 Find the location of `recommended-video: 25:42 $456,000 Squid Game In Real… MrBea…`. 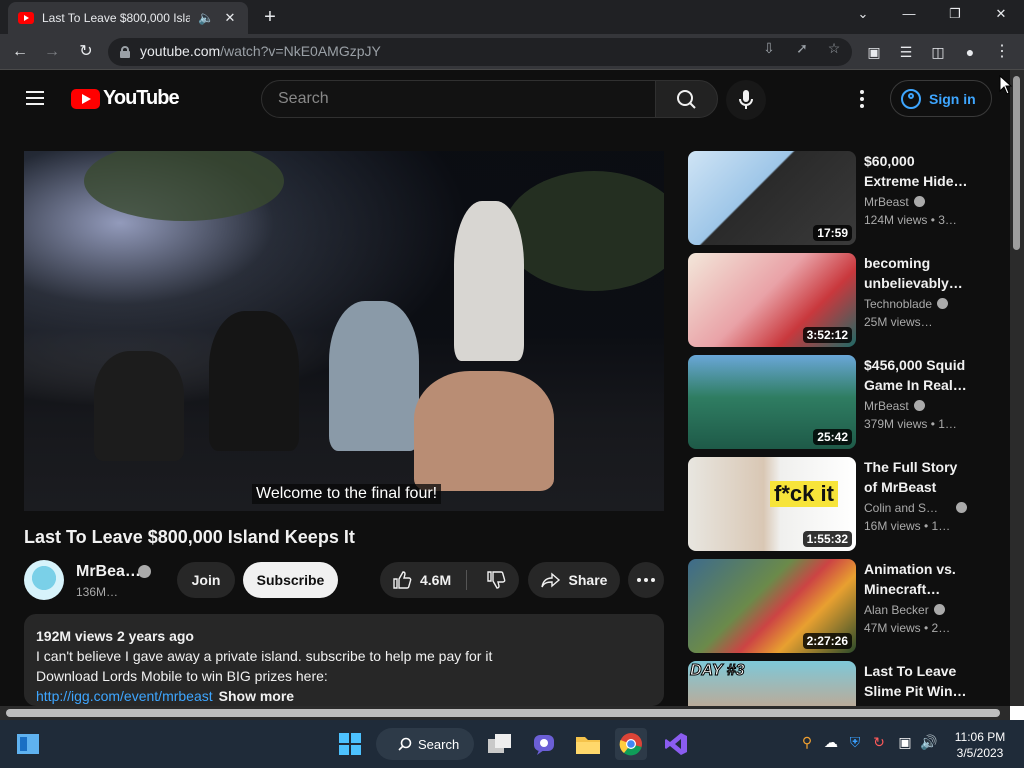

recommended-video: 25:42 $456,000 Squid Game In Real… MrBea… is located at coordinates (838, 402).